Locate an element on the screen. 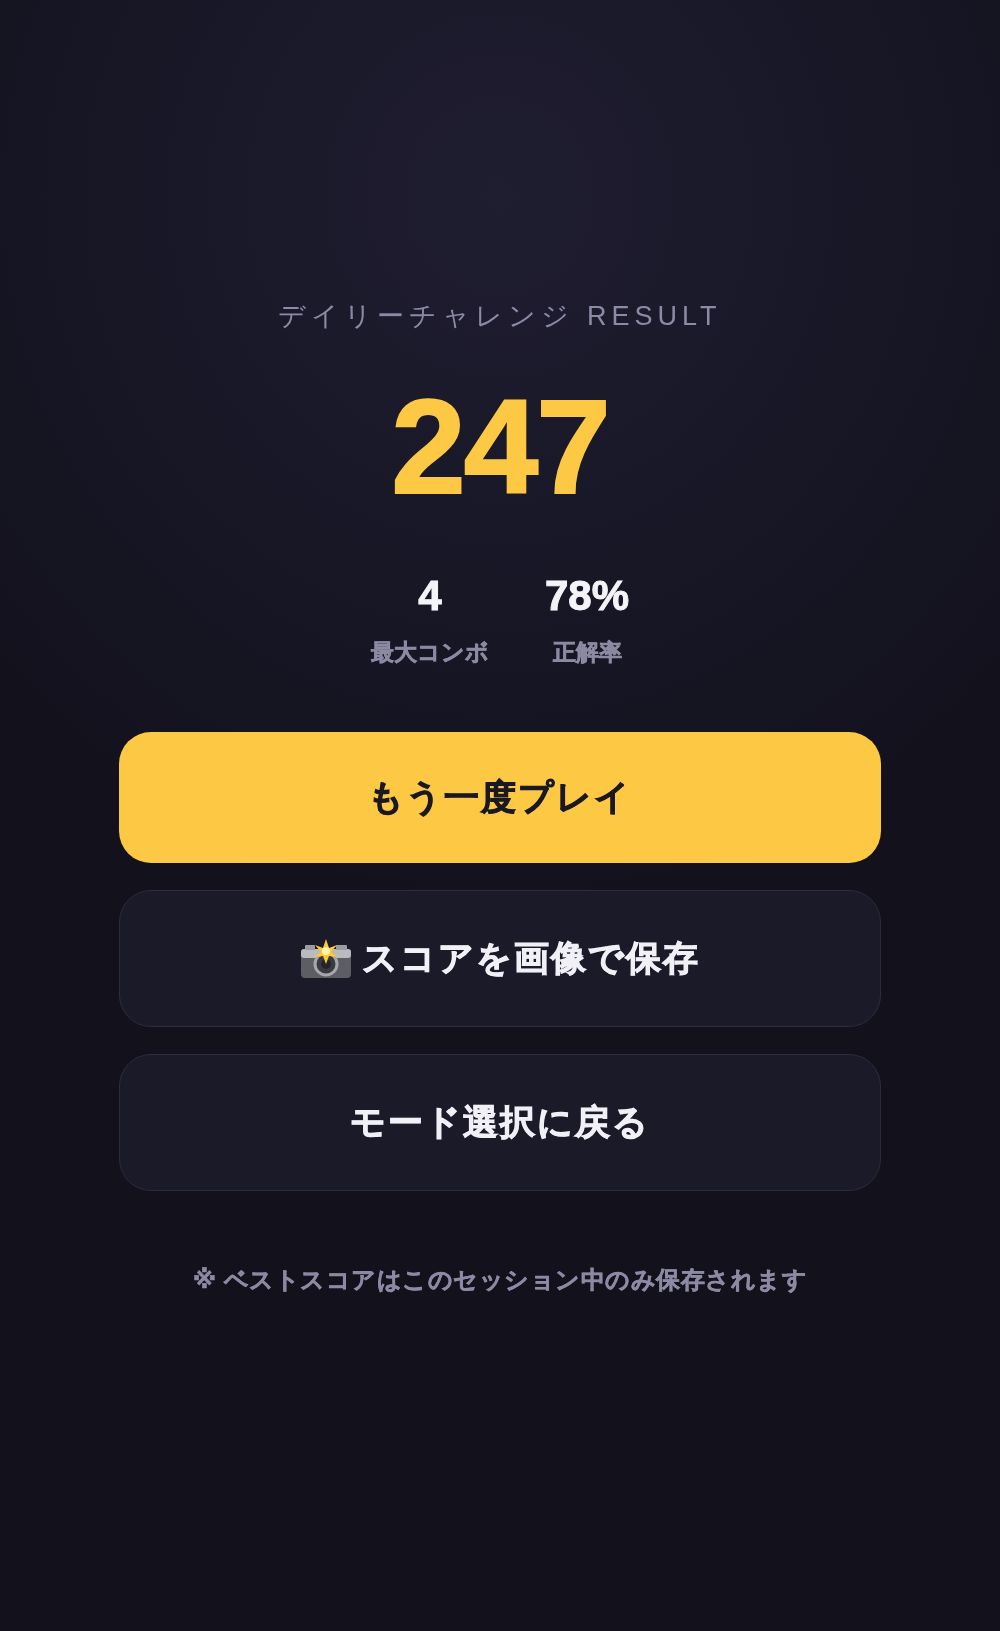 The image size is (1000, 1631). save-image-button: スコアを画像で保存 is located at coordinates (500, 958).